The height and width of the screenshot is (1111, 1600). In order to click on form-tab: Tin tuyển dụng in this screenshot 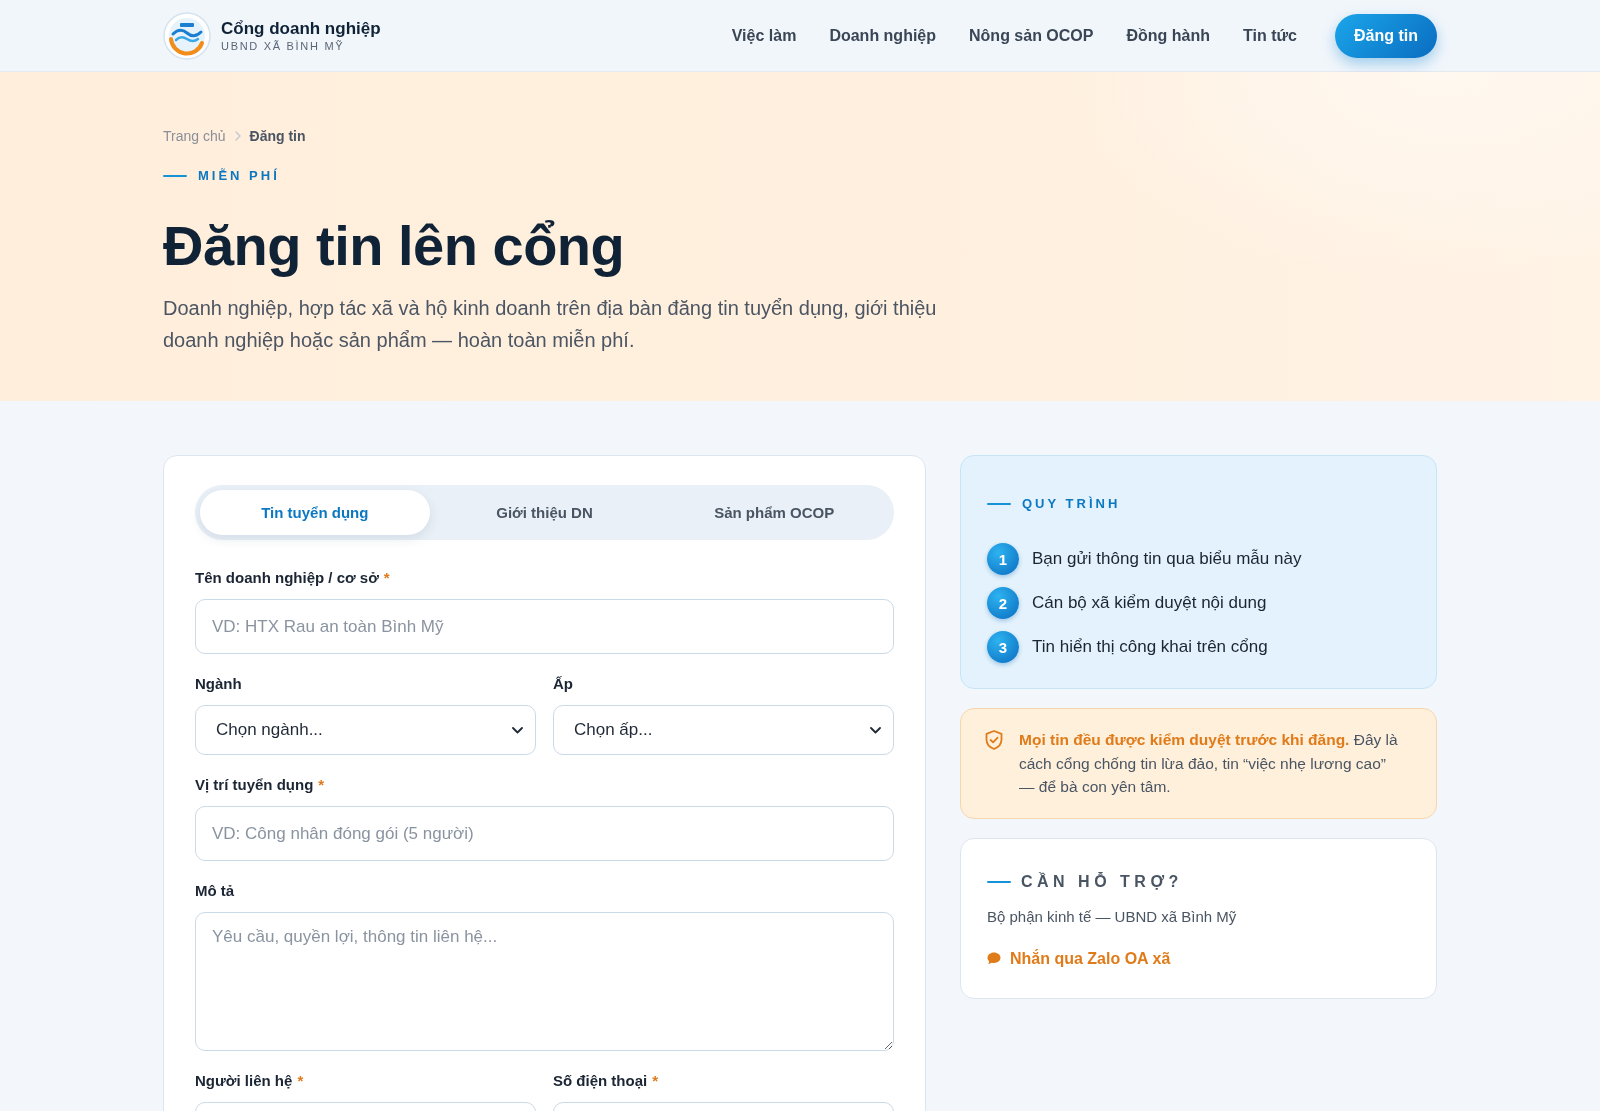, I will do `click(315, 512)`.